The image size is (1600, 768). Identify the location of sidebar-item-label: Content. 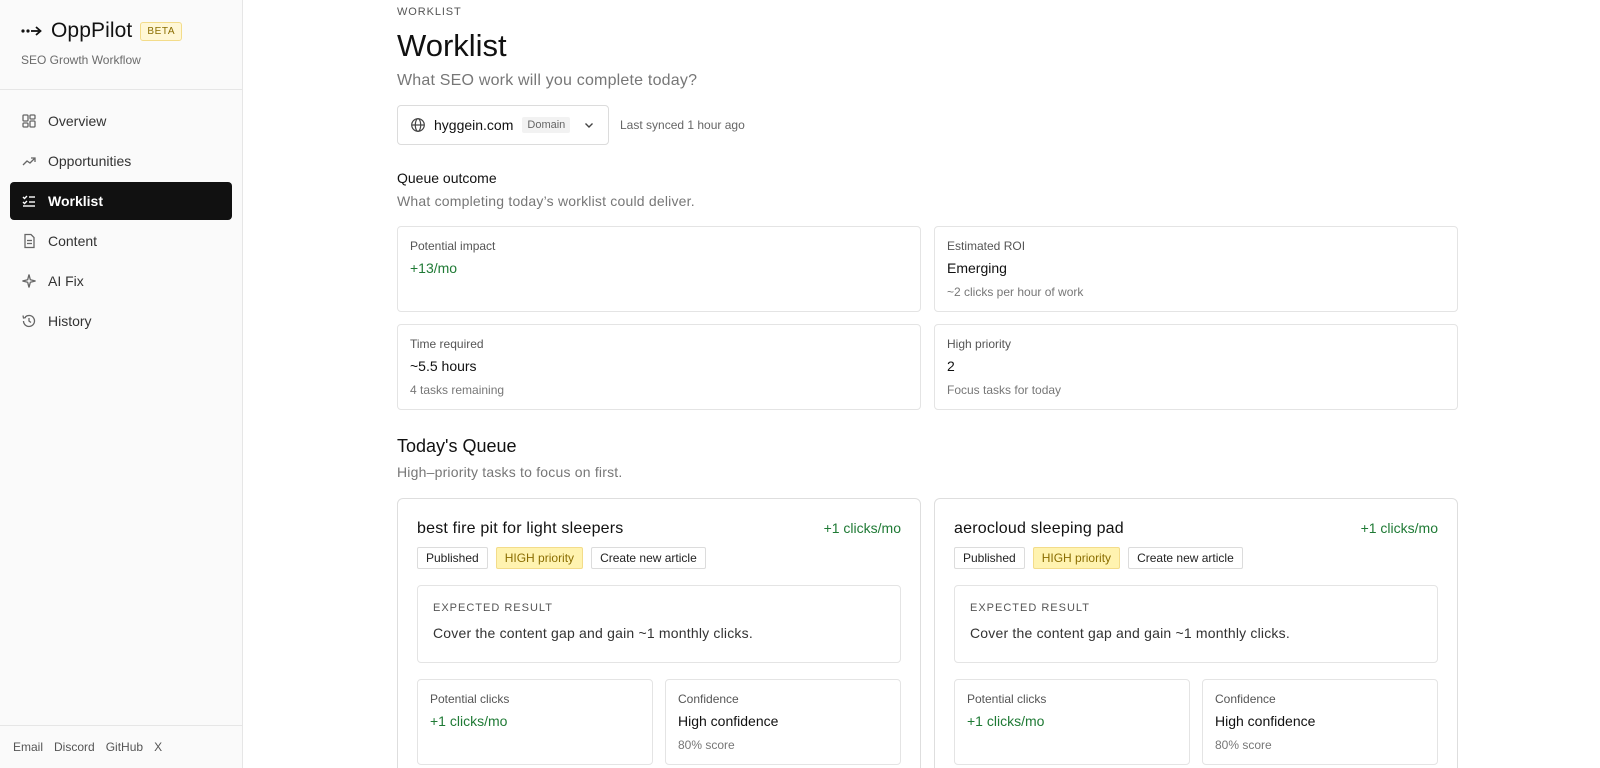
(73, 241).